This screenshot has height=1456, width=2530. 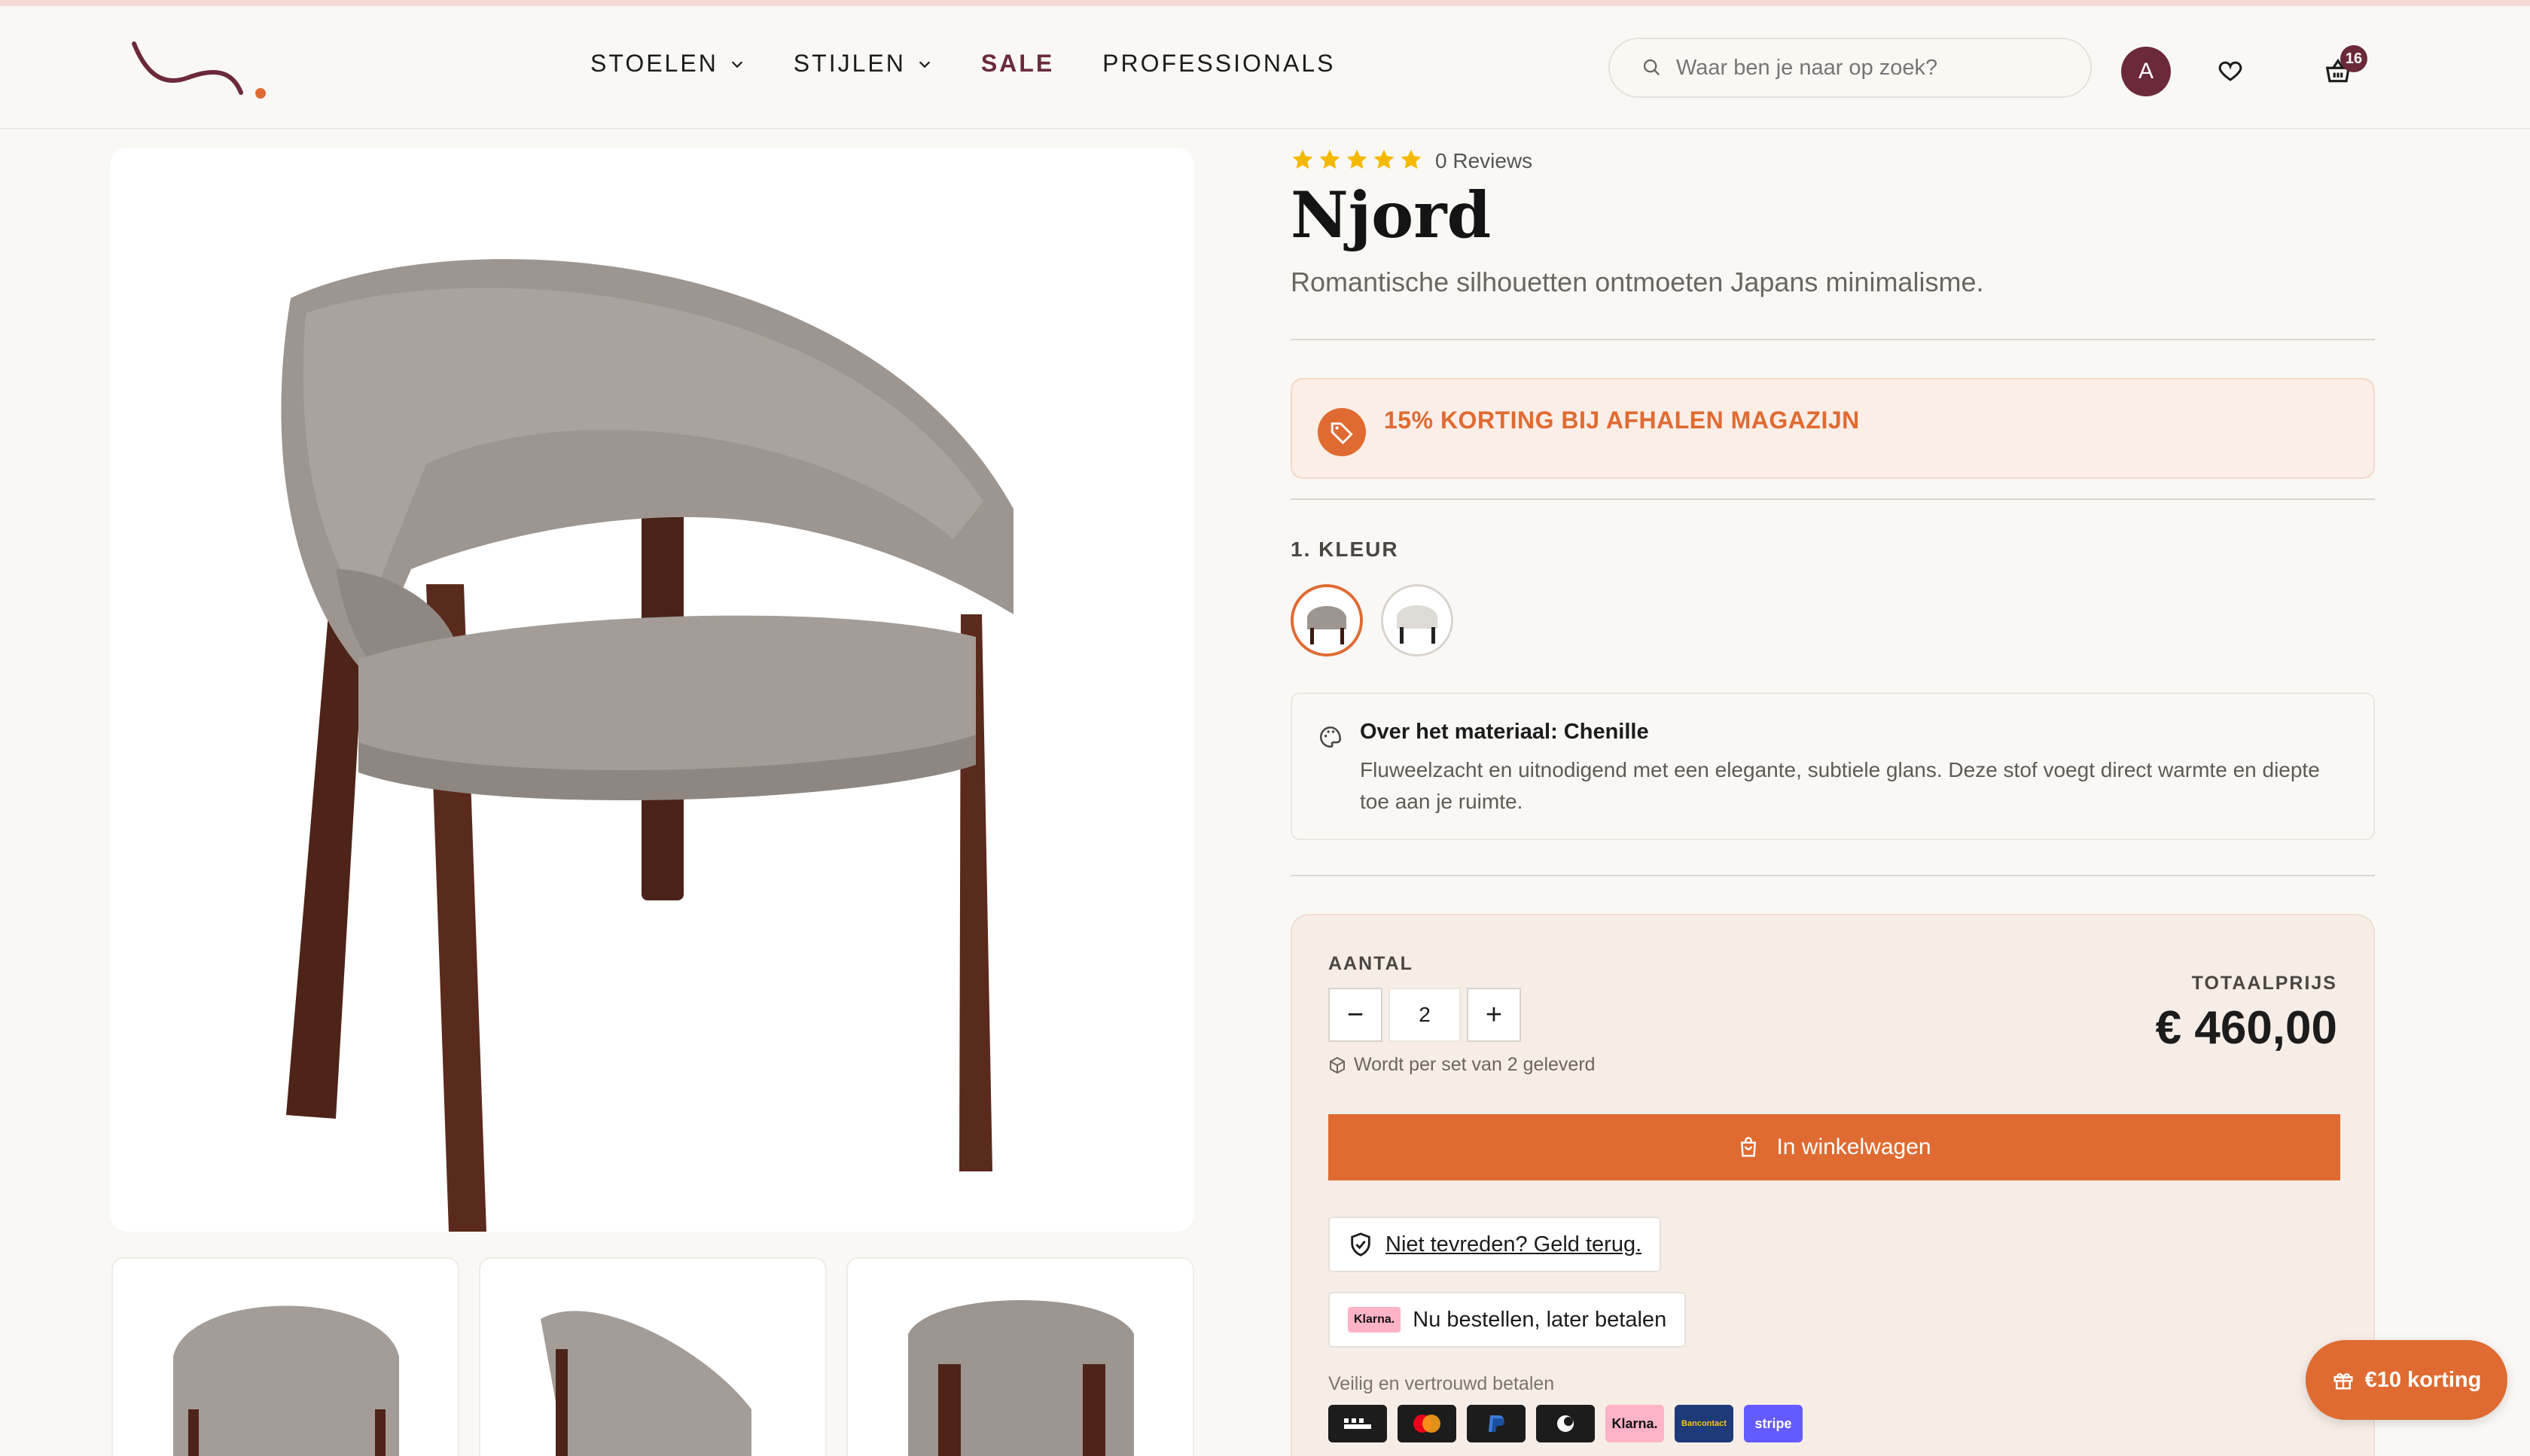 I want to click on product-thumbnail-side, so click(x=653, y=1356).